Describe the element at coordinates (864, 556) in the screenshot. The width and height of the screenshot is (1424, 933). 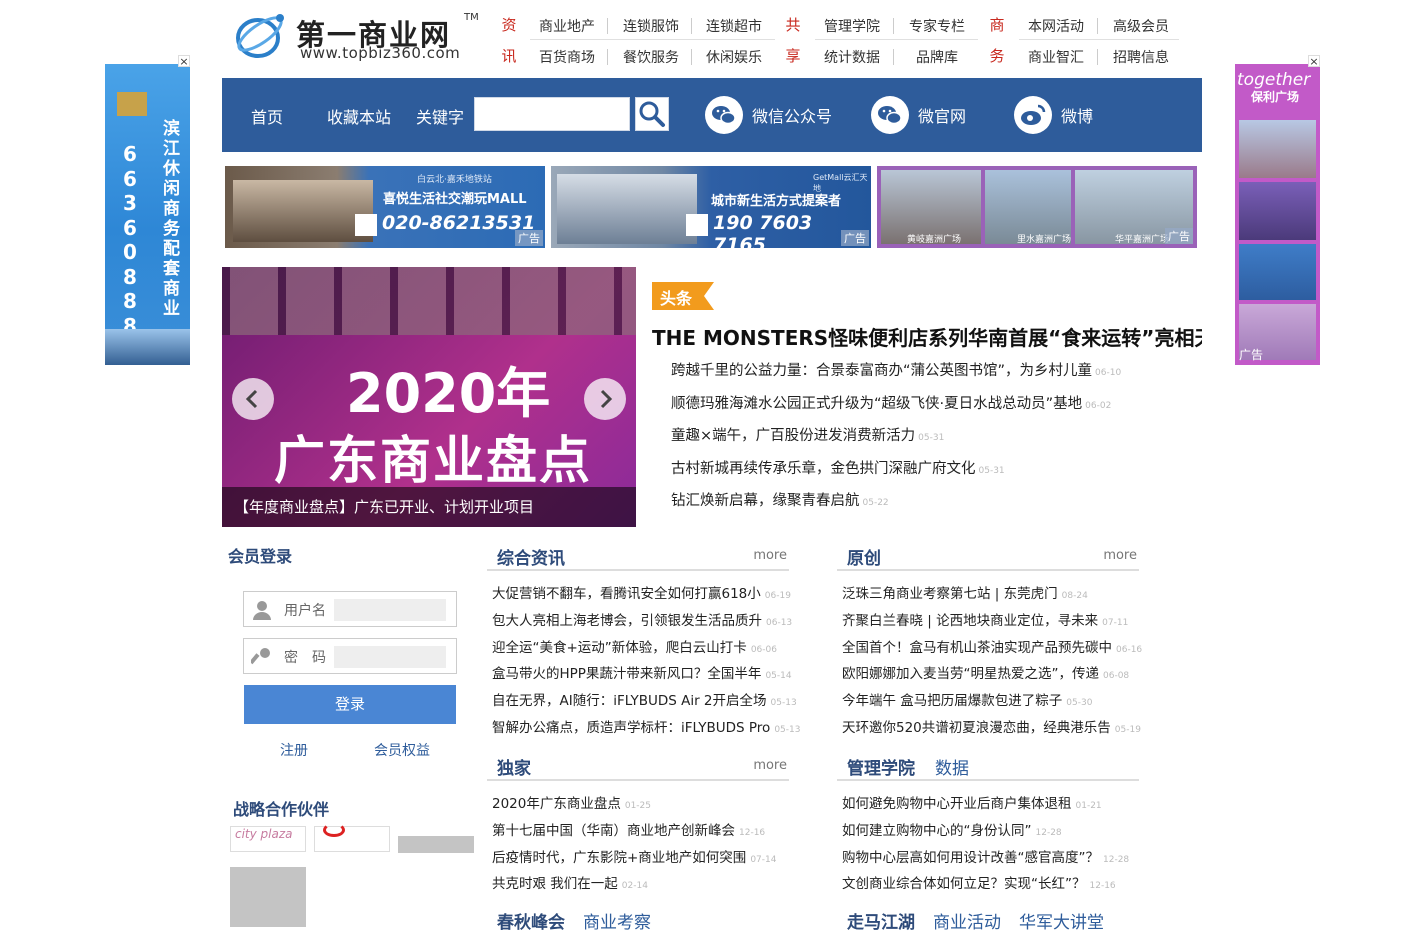
I see `original-column-title: 原创` at that location.